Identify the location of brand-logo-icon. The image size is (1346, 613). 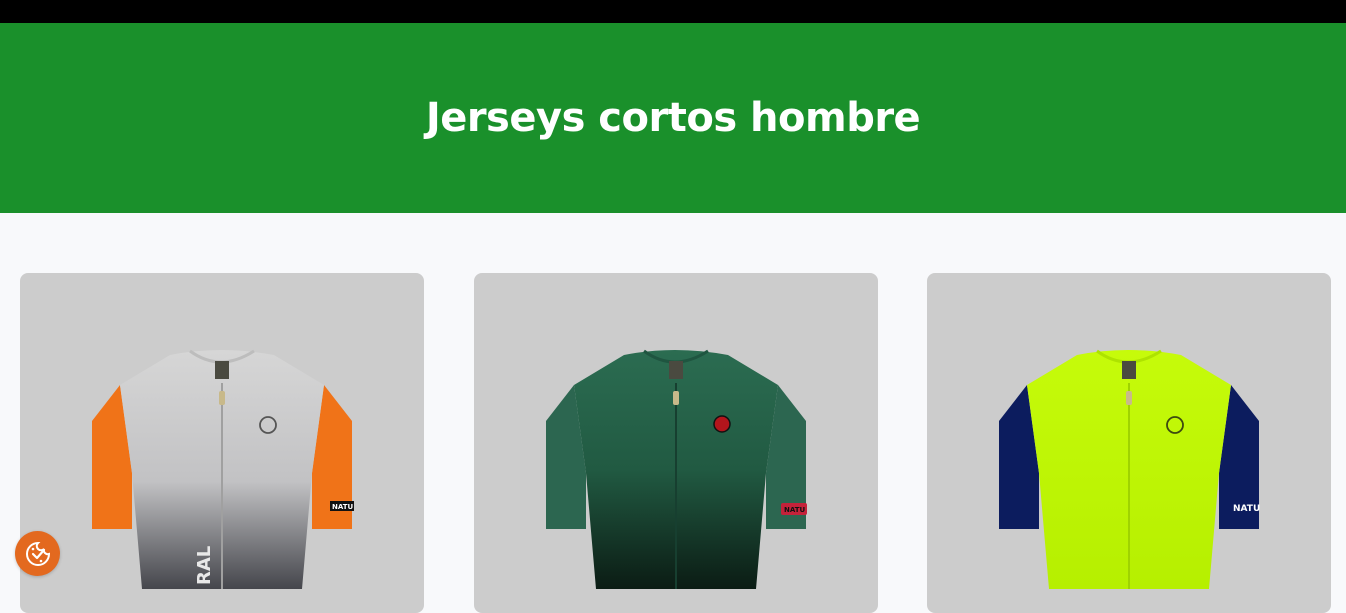
(722, 424).